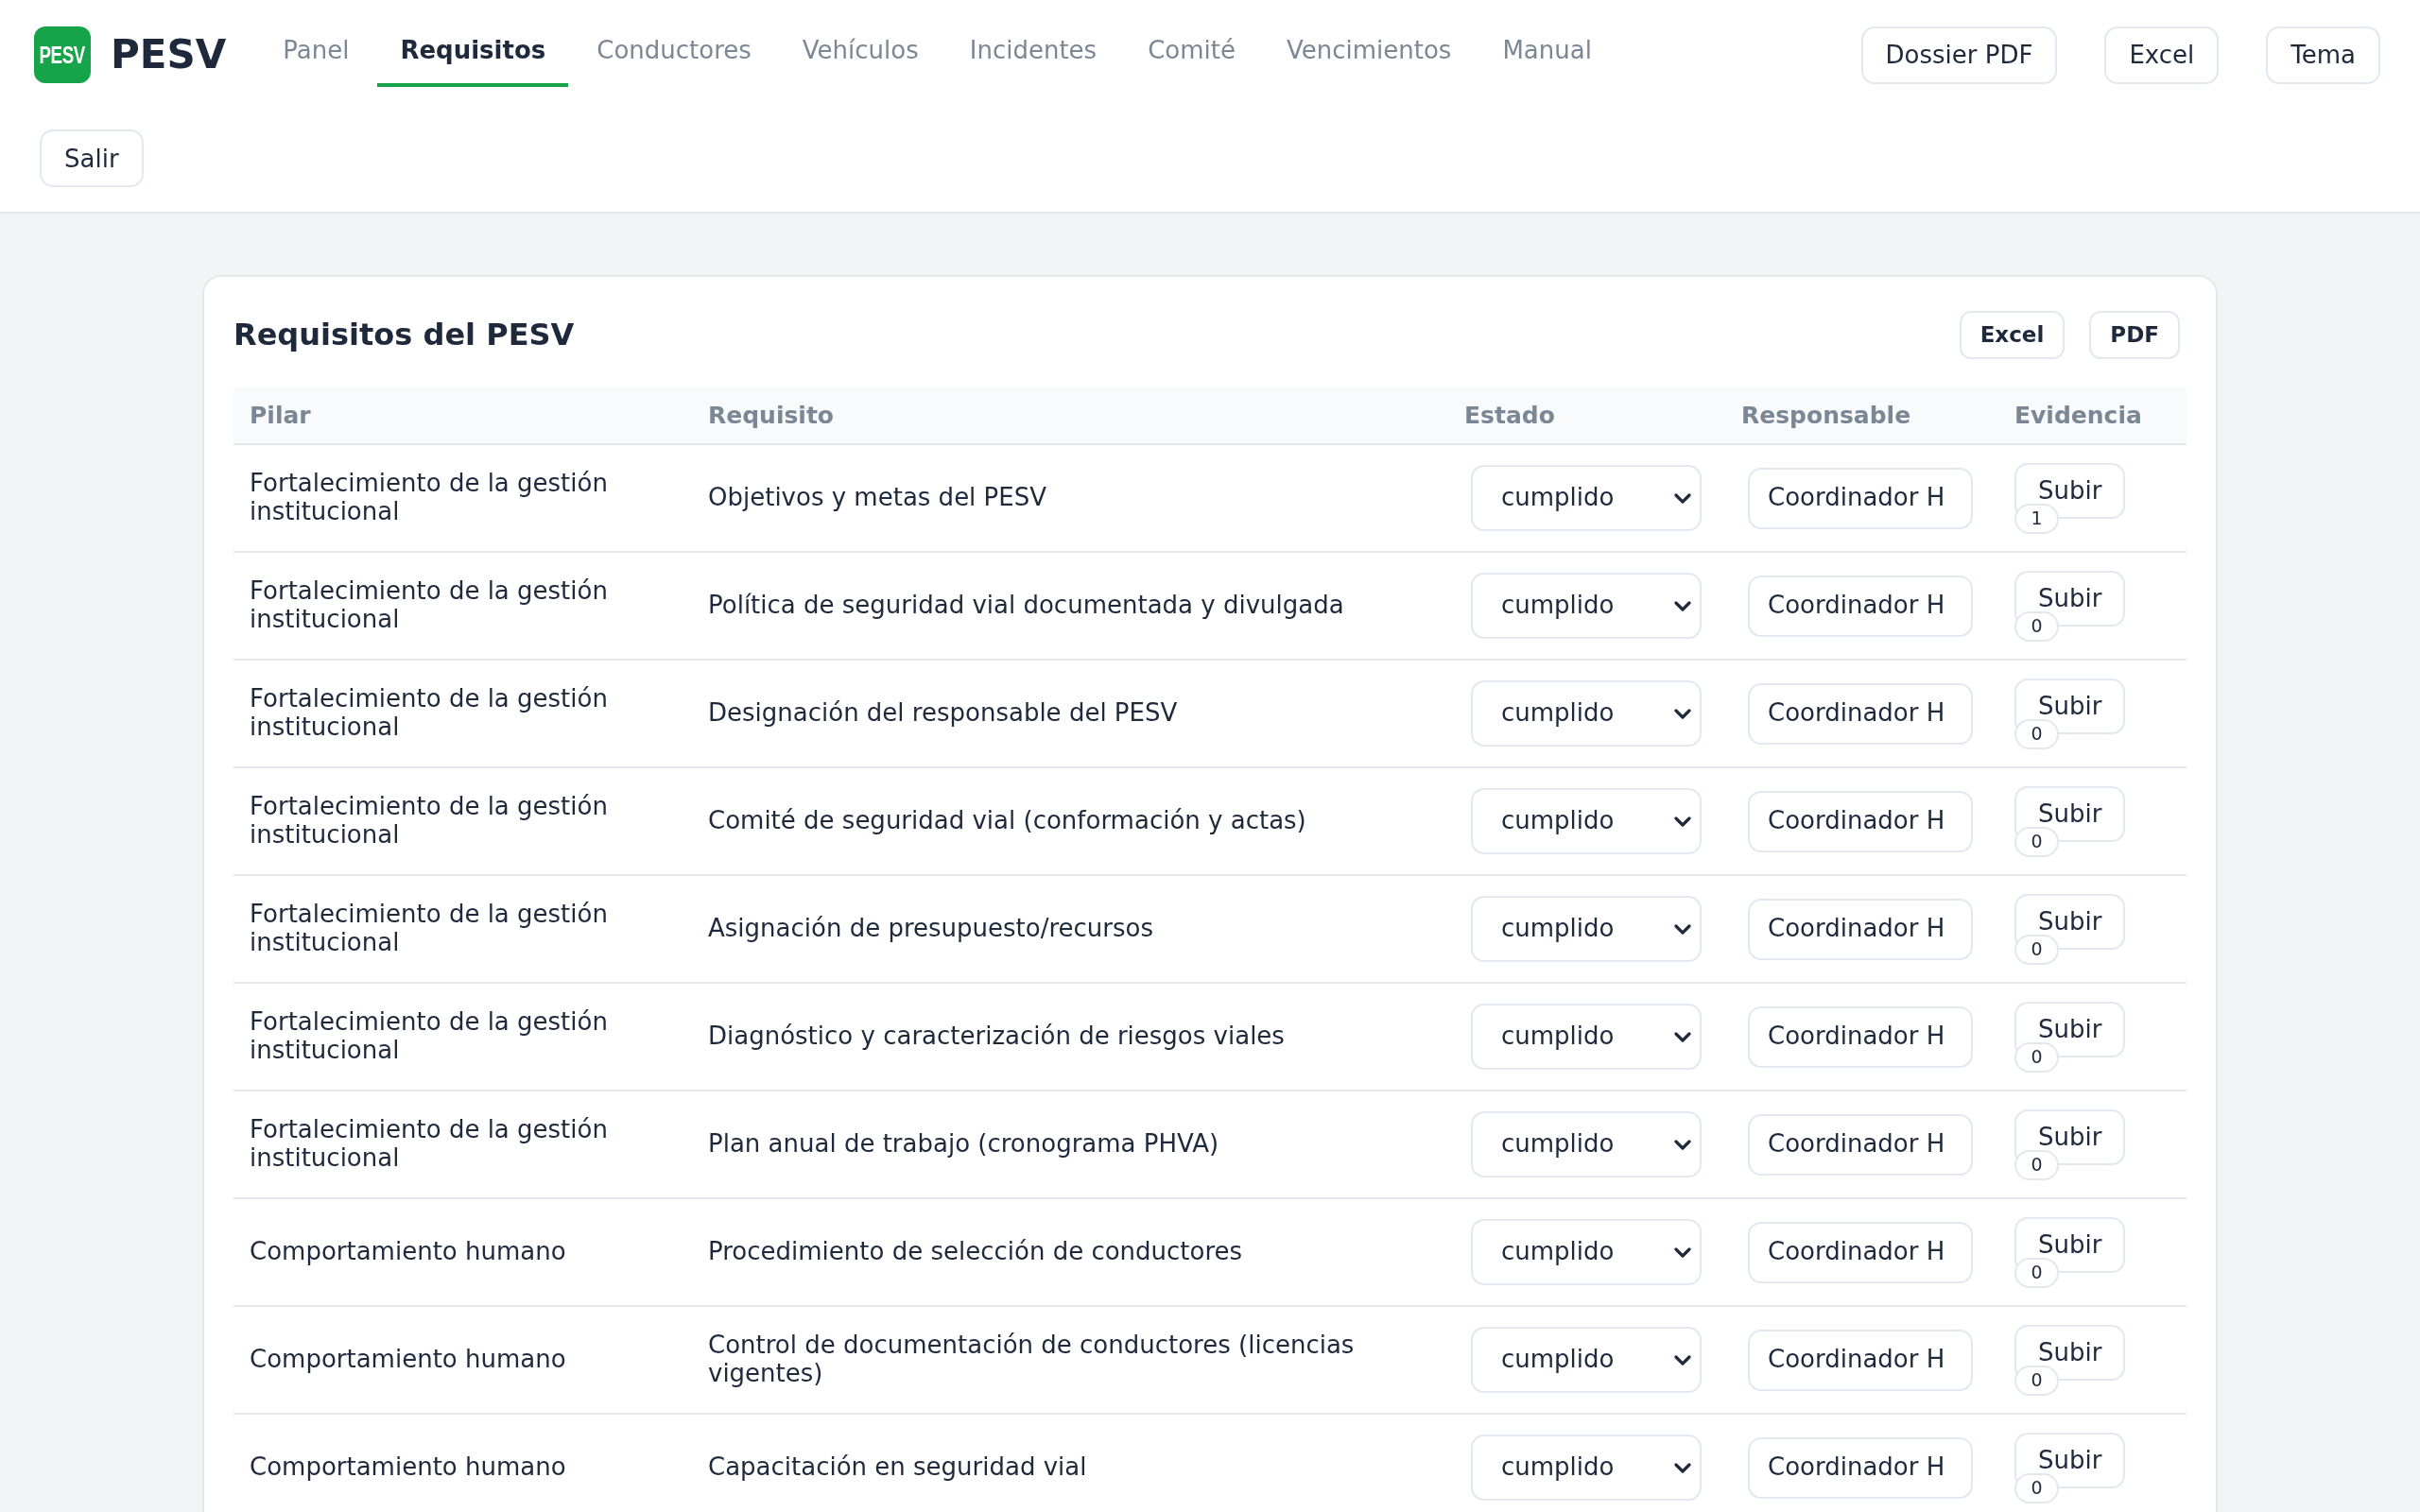  I want to click on logo-text: PESV, so click(63, 55).